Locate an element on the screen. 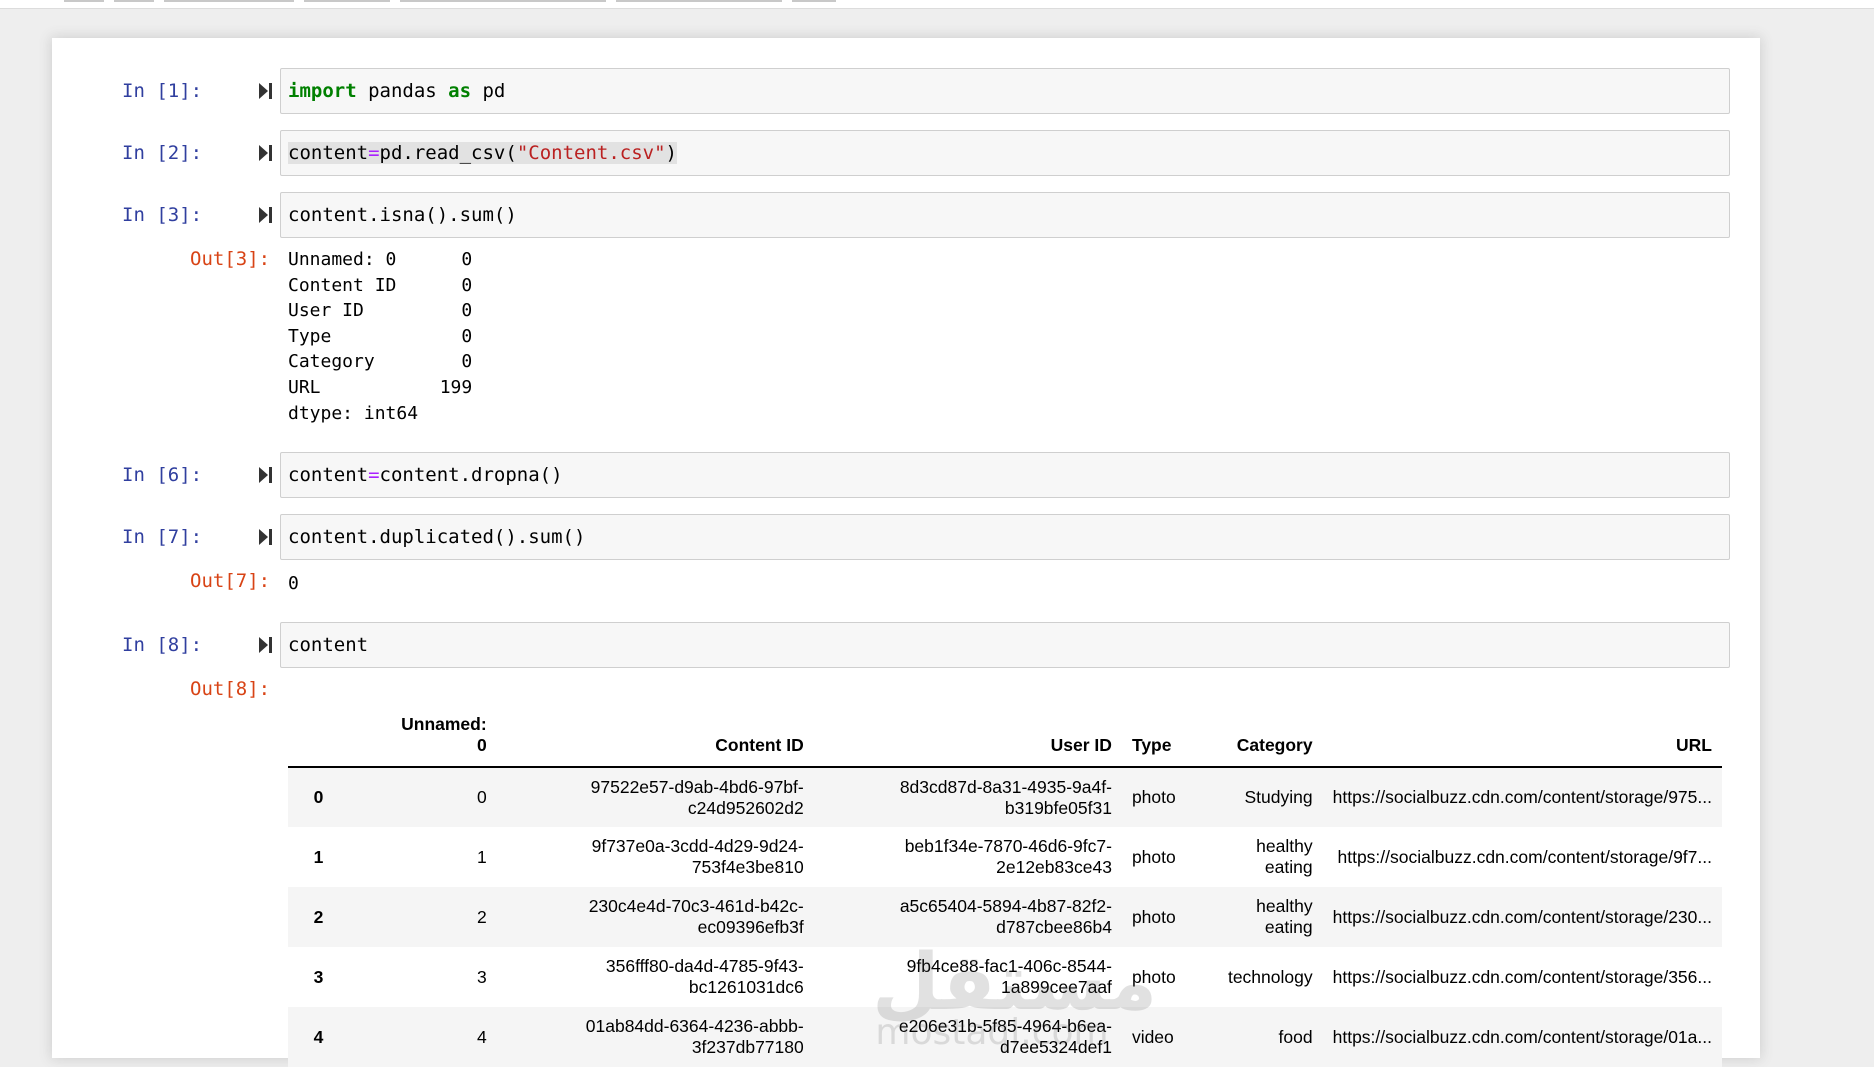  row-index: 0 is located at coordinates (318, 797).